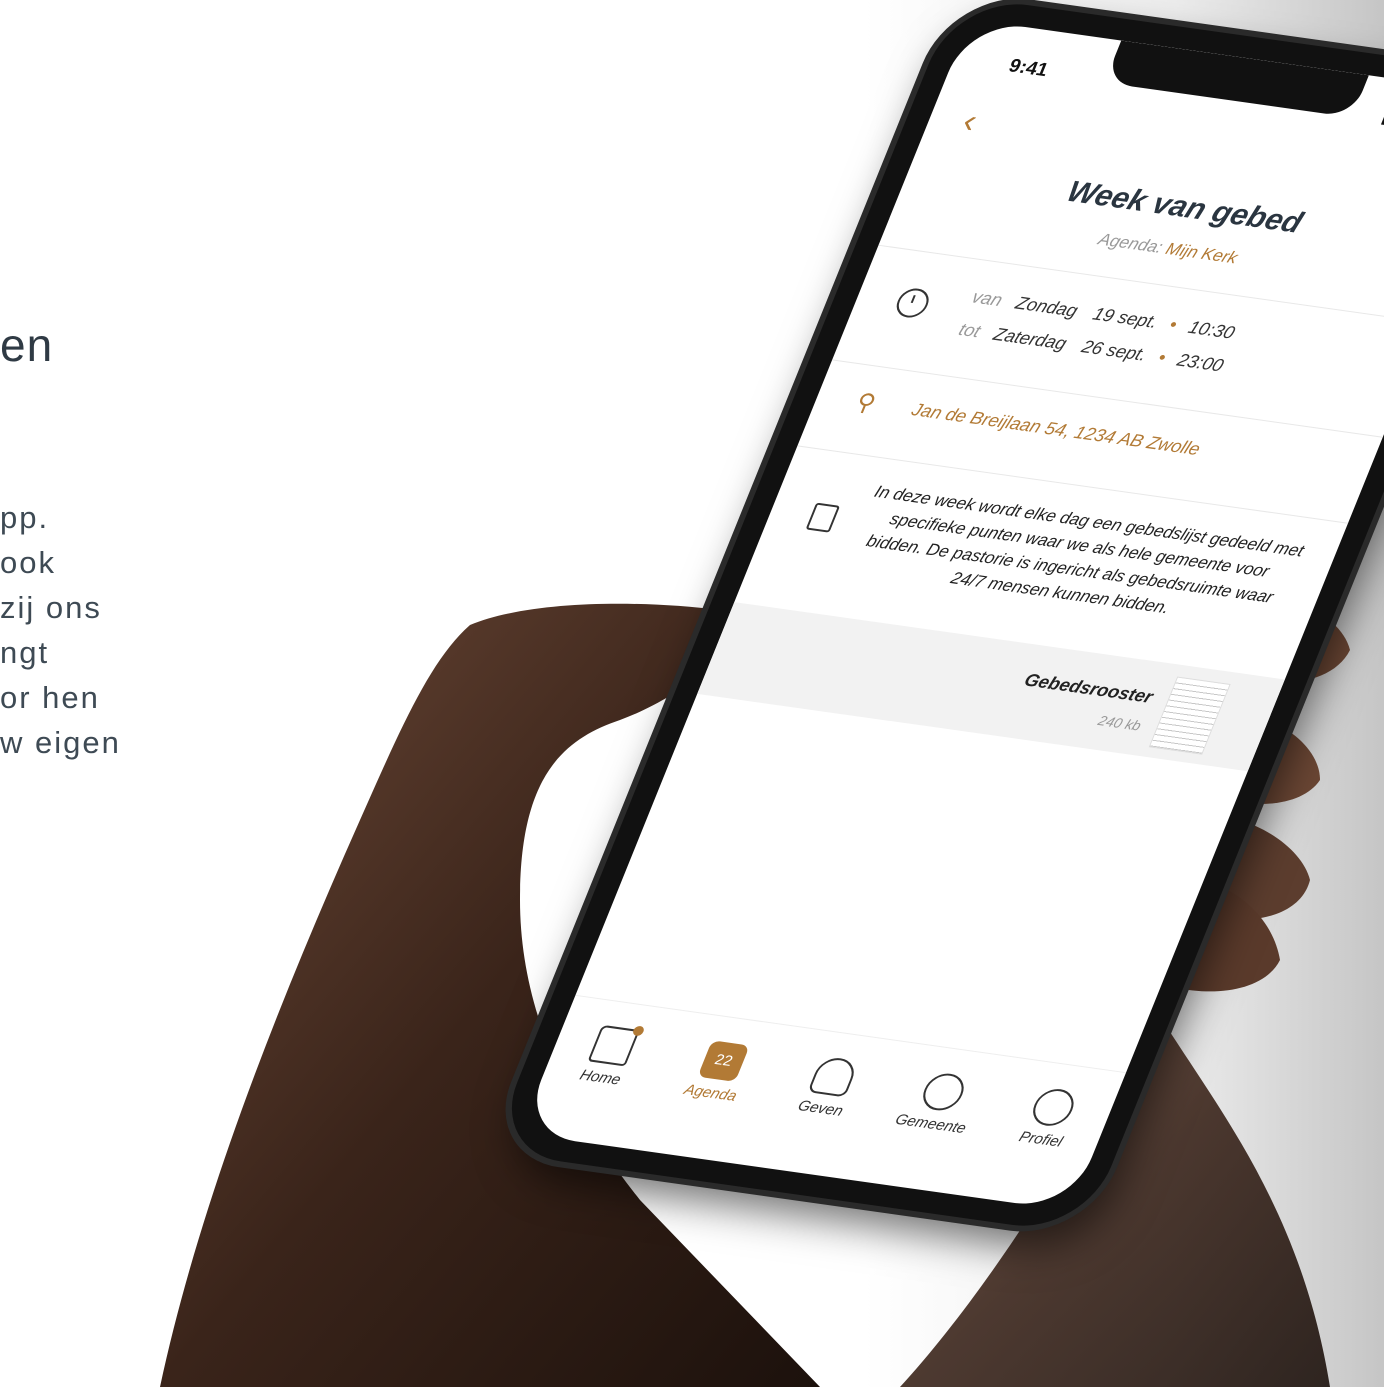 This screenshot has height=1387, width=1384. Describe the element at coordinates (1189, 715) in the screenshot. I see `attachment-thumbnail` at that location.